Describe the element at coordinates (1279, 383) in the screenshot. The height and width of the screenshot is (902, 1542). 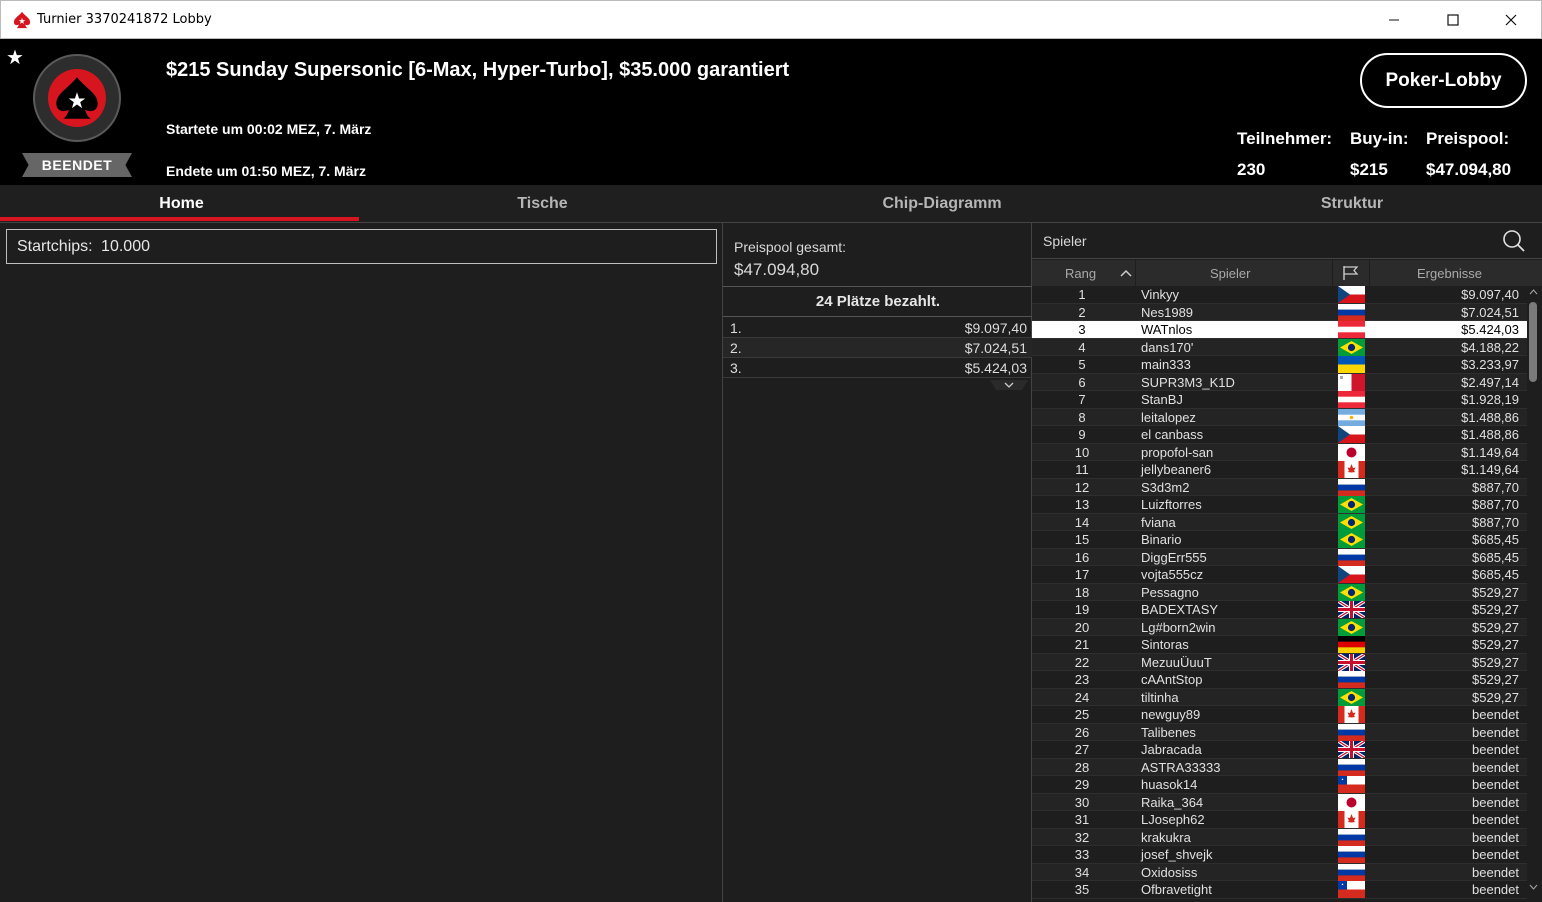
I see `player-row: 6SUPR3M3_K1D$2.497,14` at that location.